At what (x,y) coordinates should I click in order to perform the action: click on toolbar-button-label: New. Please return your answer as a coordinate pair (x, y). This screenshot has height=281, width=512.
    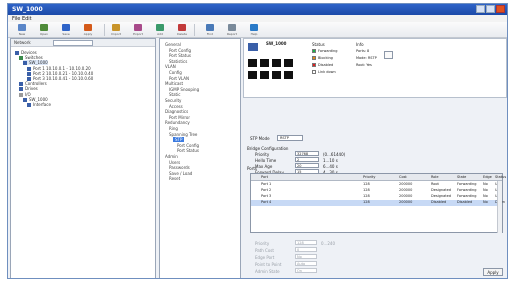
    Looking at the image, I should click on (22, 34).